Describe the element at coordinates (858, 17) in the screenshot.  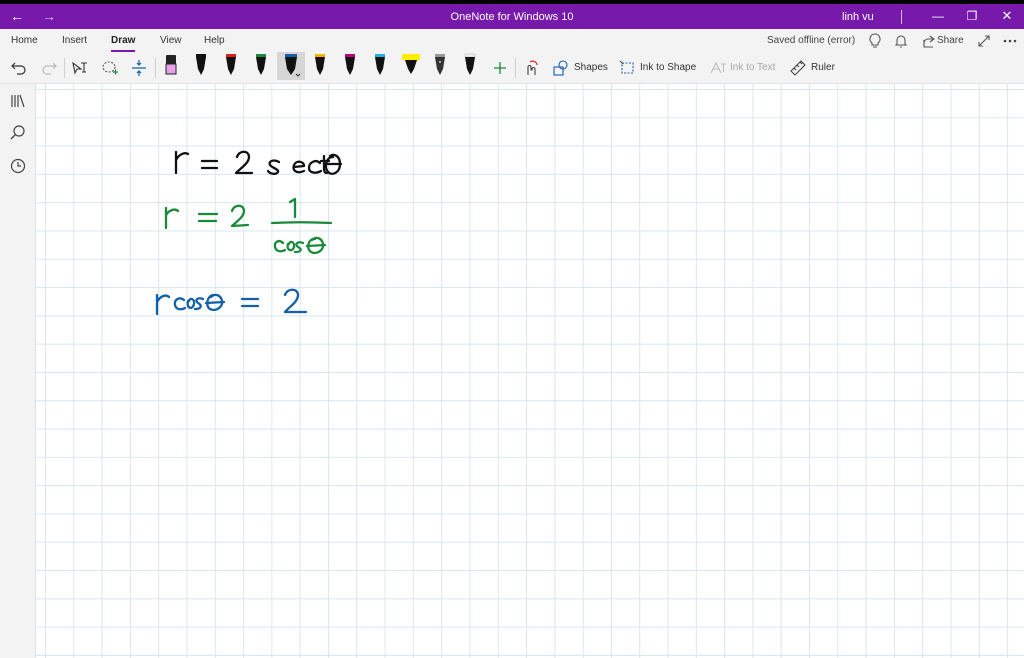
I see `user-name: linh vu` at that location.